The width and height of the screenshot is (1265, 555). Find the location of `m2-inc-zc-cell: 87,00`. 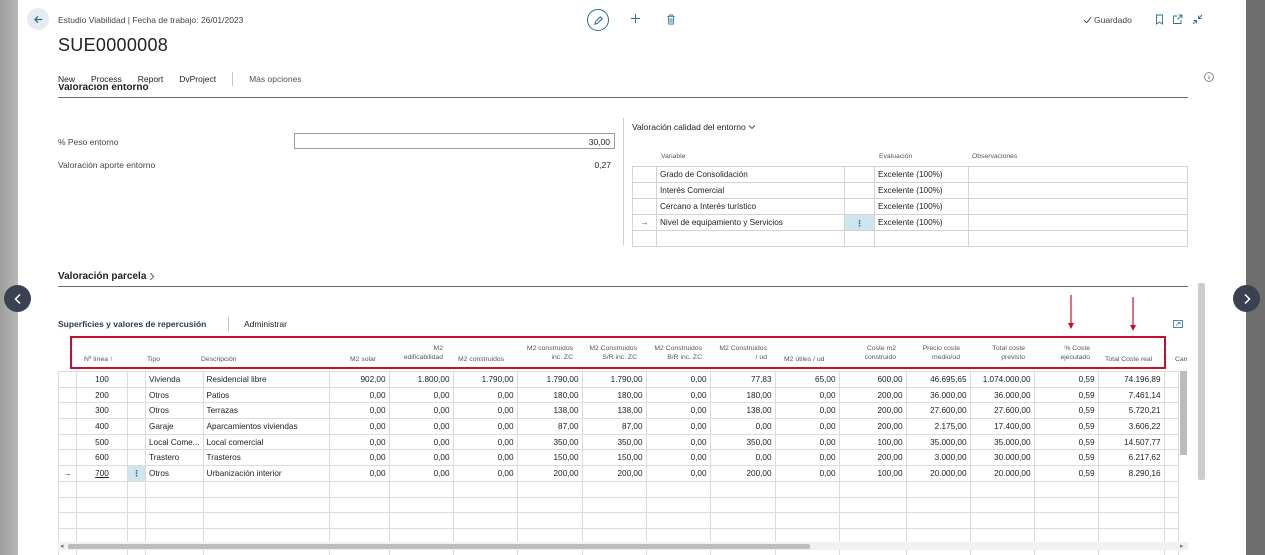

m2-inc-zc-cell: 87,00 is located at coordinates (549, 426).